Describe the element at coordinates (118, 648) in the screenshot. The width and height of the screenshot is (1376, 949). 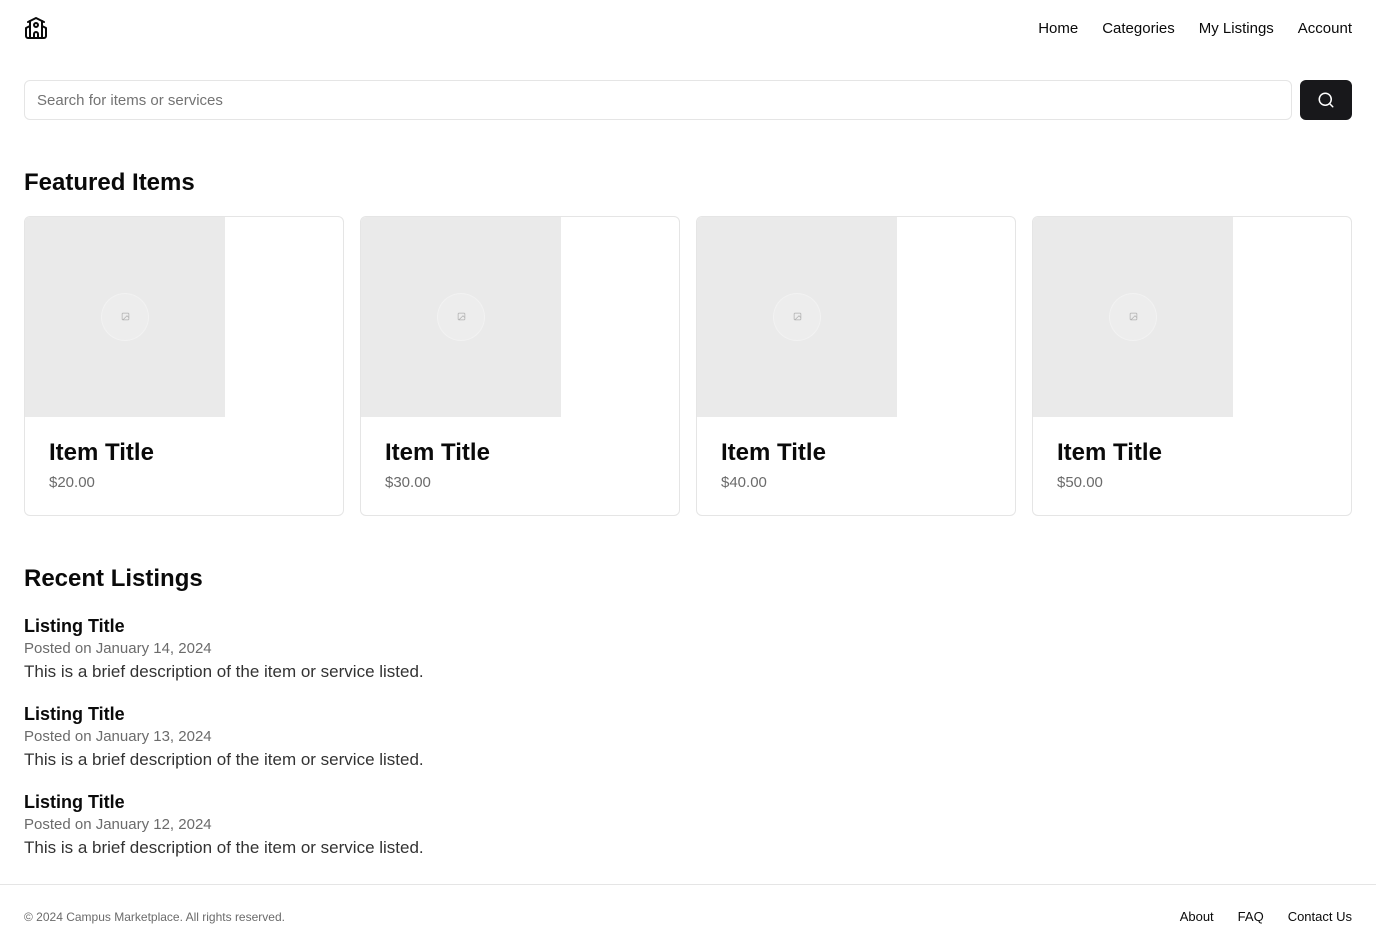
I see `listing-date: Posted on January 14, 2024` at that location.